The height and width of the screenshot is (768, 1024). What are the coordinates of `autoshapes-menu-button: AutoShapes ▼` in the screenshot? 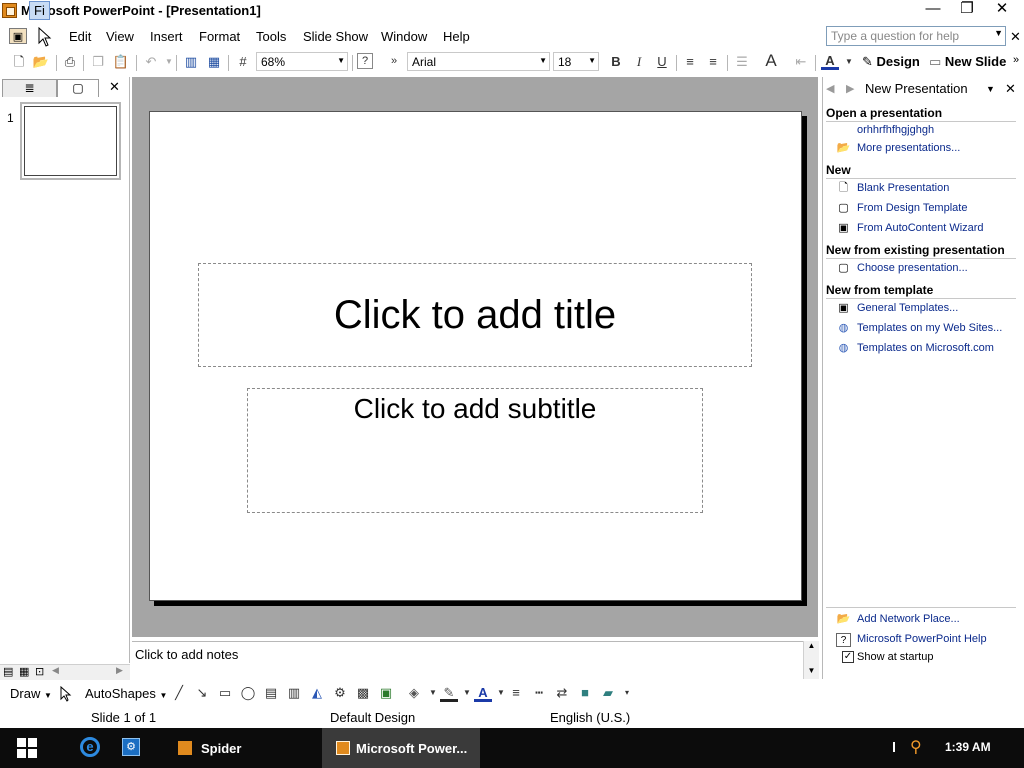 It's located at (126, 693).